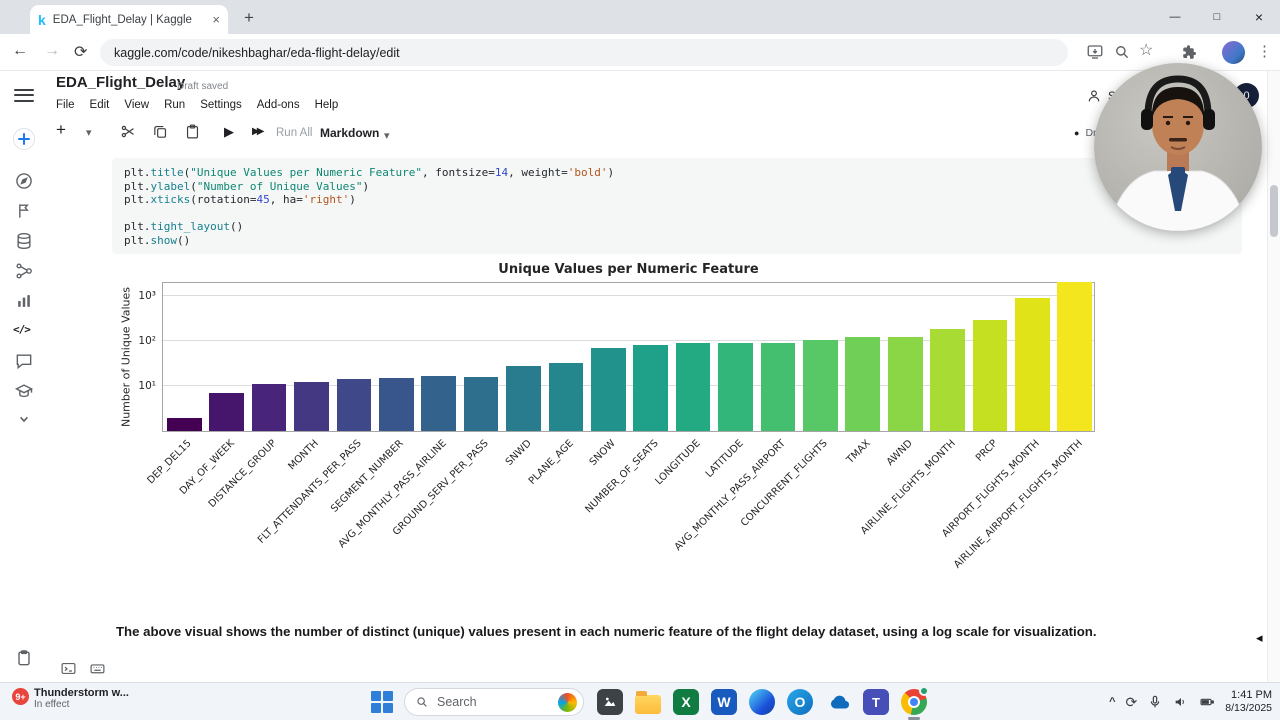 This screenshot has height=720, width=1280. What do you see at coordinates (800, 702) in the screenshot?
I see `outlook-icon: O` at bounding box center [800, 702].